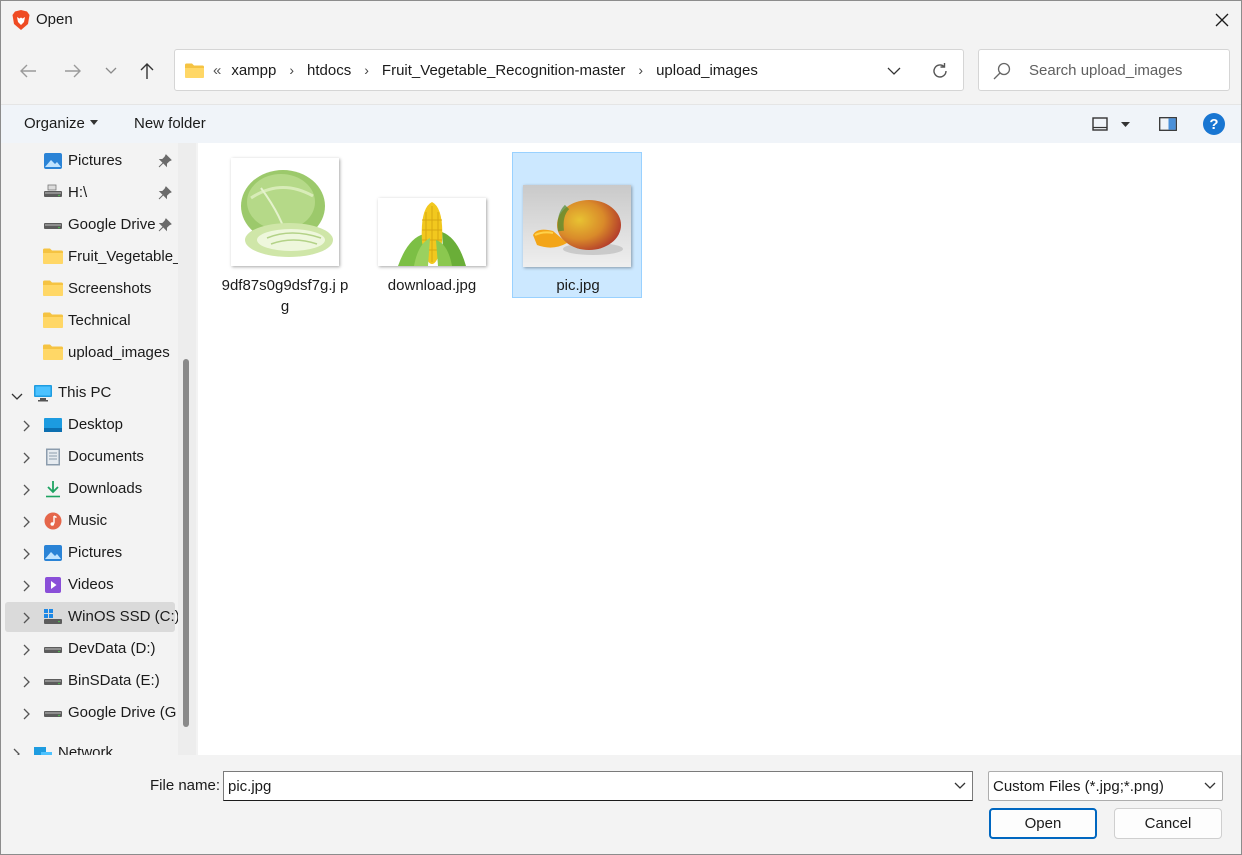 This screenshot has height=855, width=1242. What do you see at coordinates (170, 123) in the screenshot?
I see `new-folder-button: New folder` at bounding box center [170, 123].